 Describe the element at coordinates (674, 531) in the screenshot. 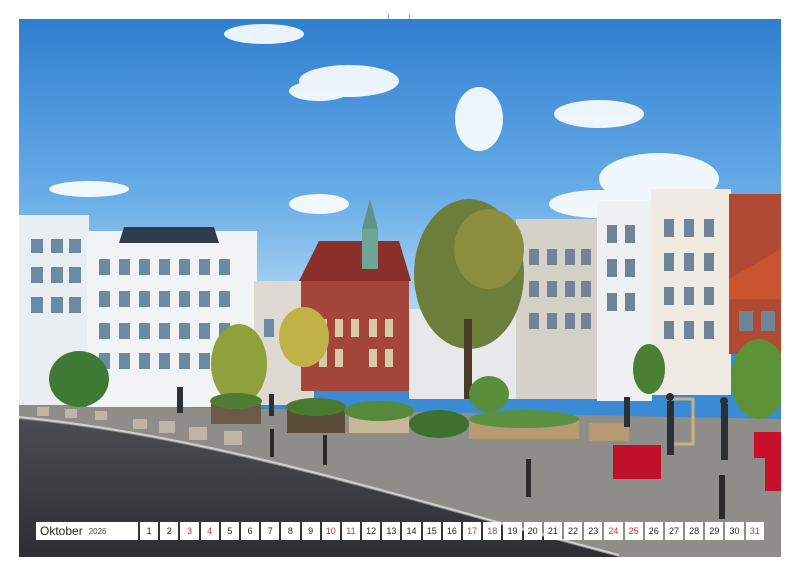

I see `day-cell: 27` at that location.